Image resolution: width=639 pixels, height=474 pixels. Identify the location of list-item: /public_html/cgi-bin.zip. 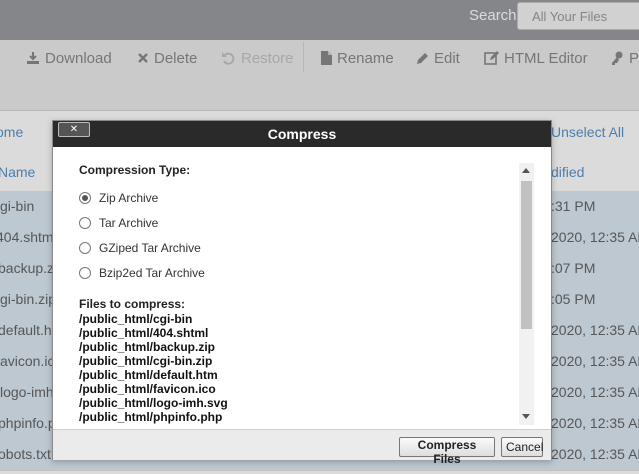
(146, 361).